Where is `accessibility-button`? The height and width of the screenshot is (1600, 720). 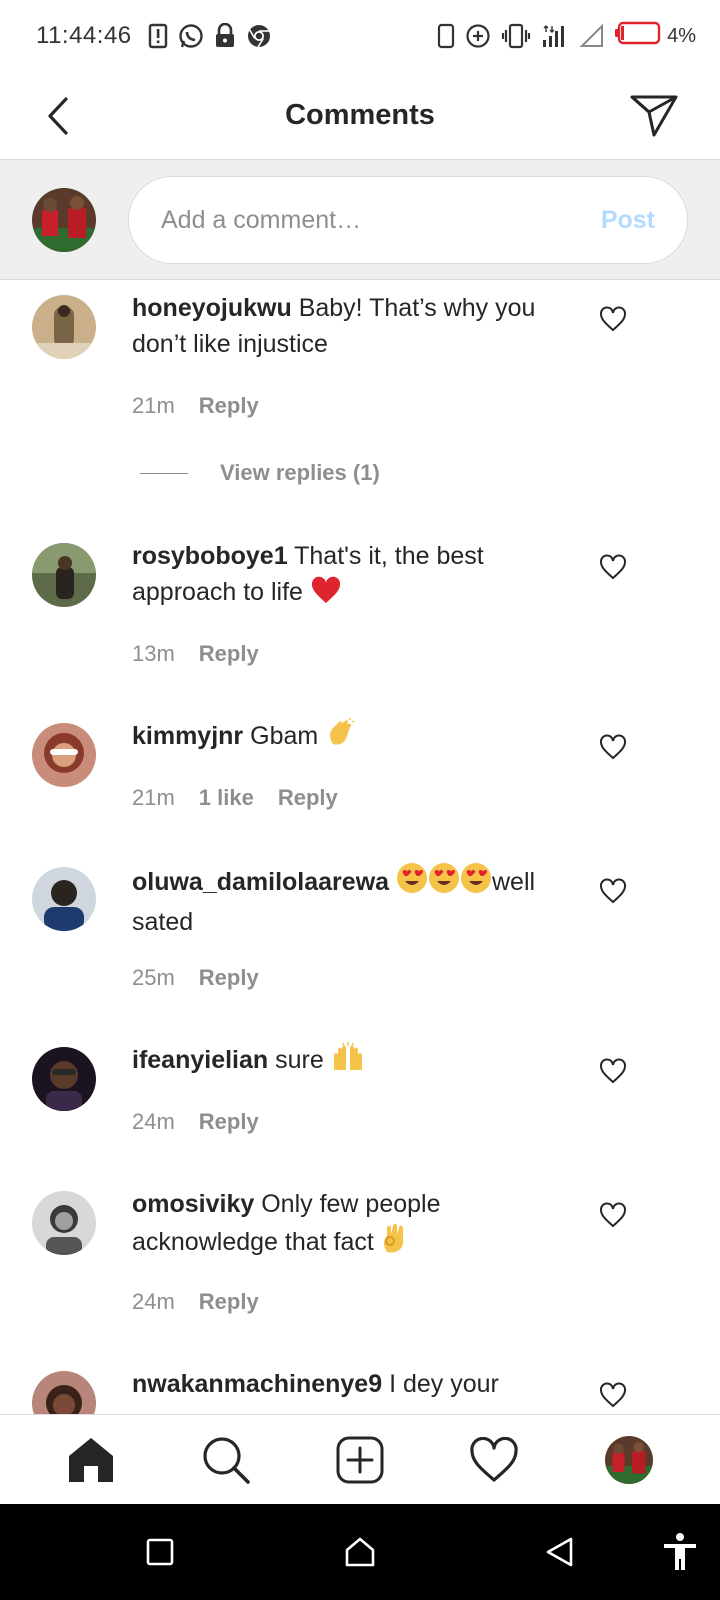
accessibility-button is located at coordinates (680, 1552).